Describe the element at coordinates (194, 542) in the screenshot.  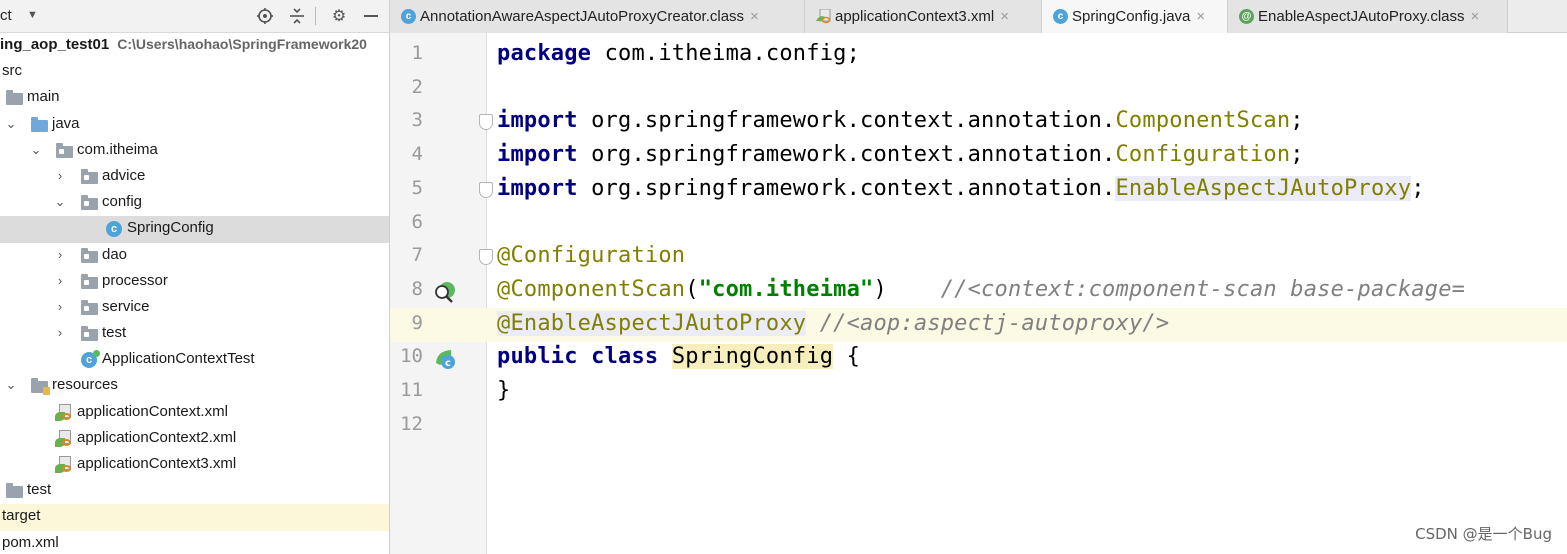
I see `tree-item-pom-xml: pom.xml` at that location.